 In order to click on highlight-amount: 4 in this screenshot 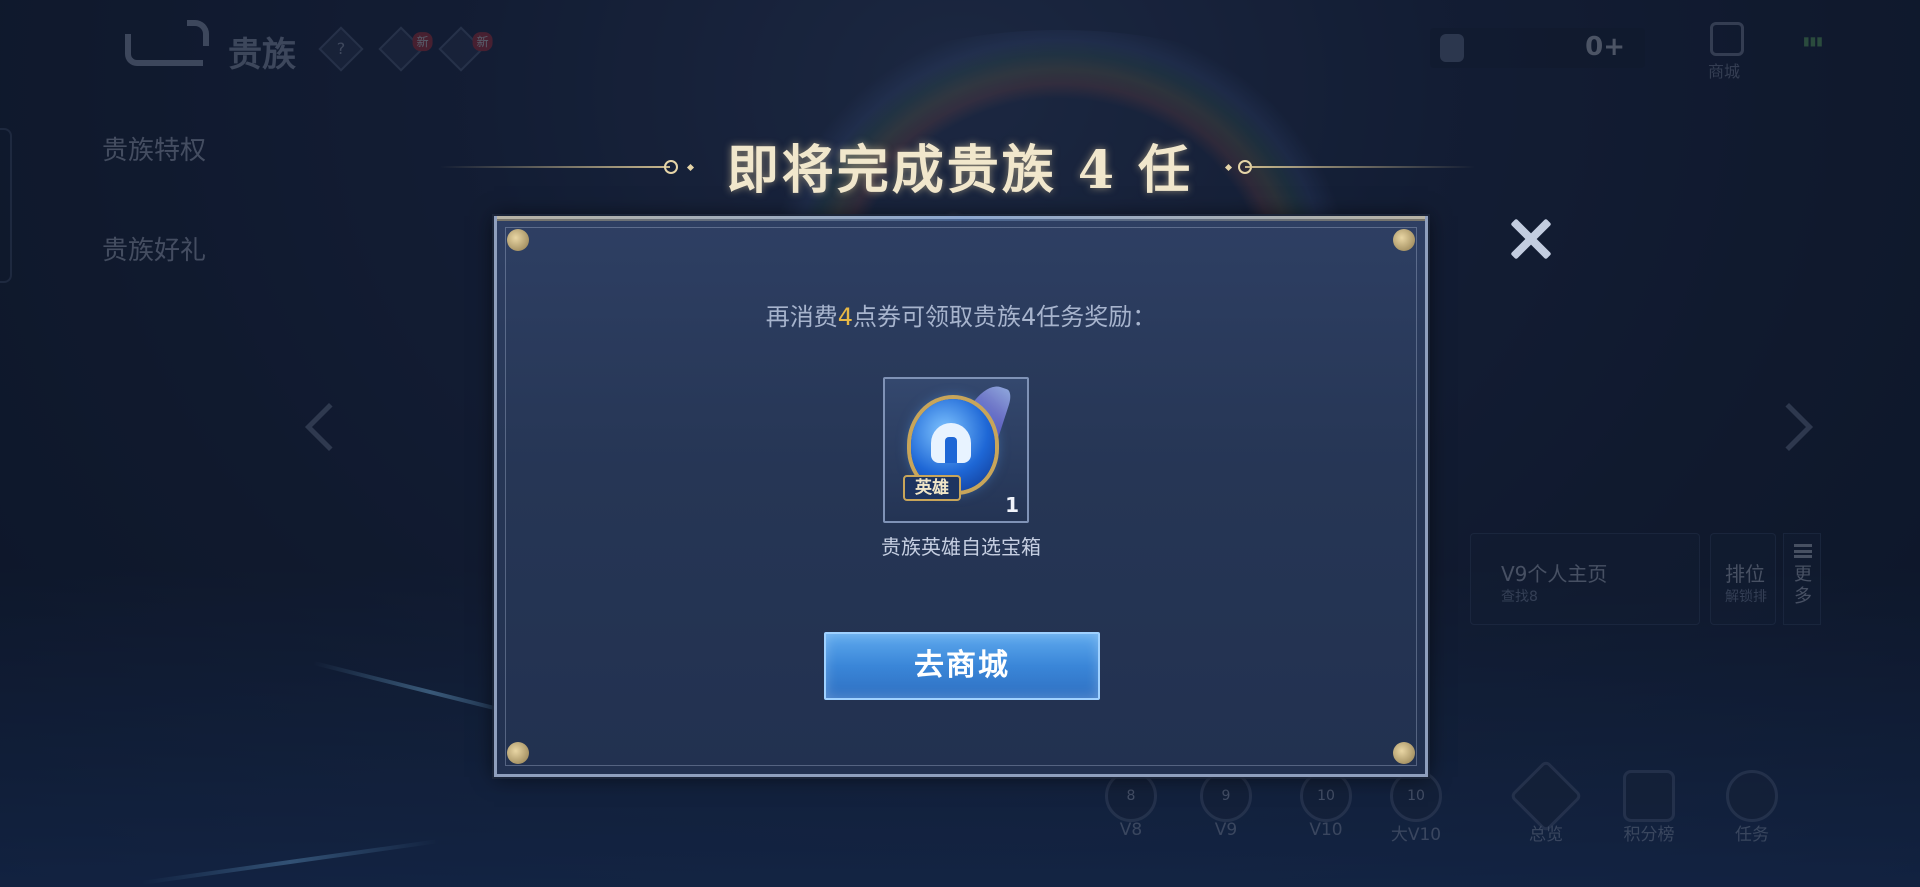, I will do `click(845, 317)`.